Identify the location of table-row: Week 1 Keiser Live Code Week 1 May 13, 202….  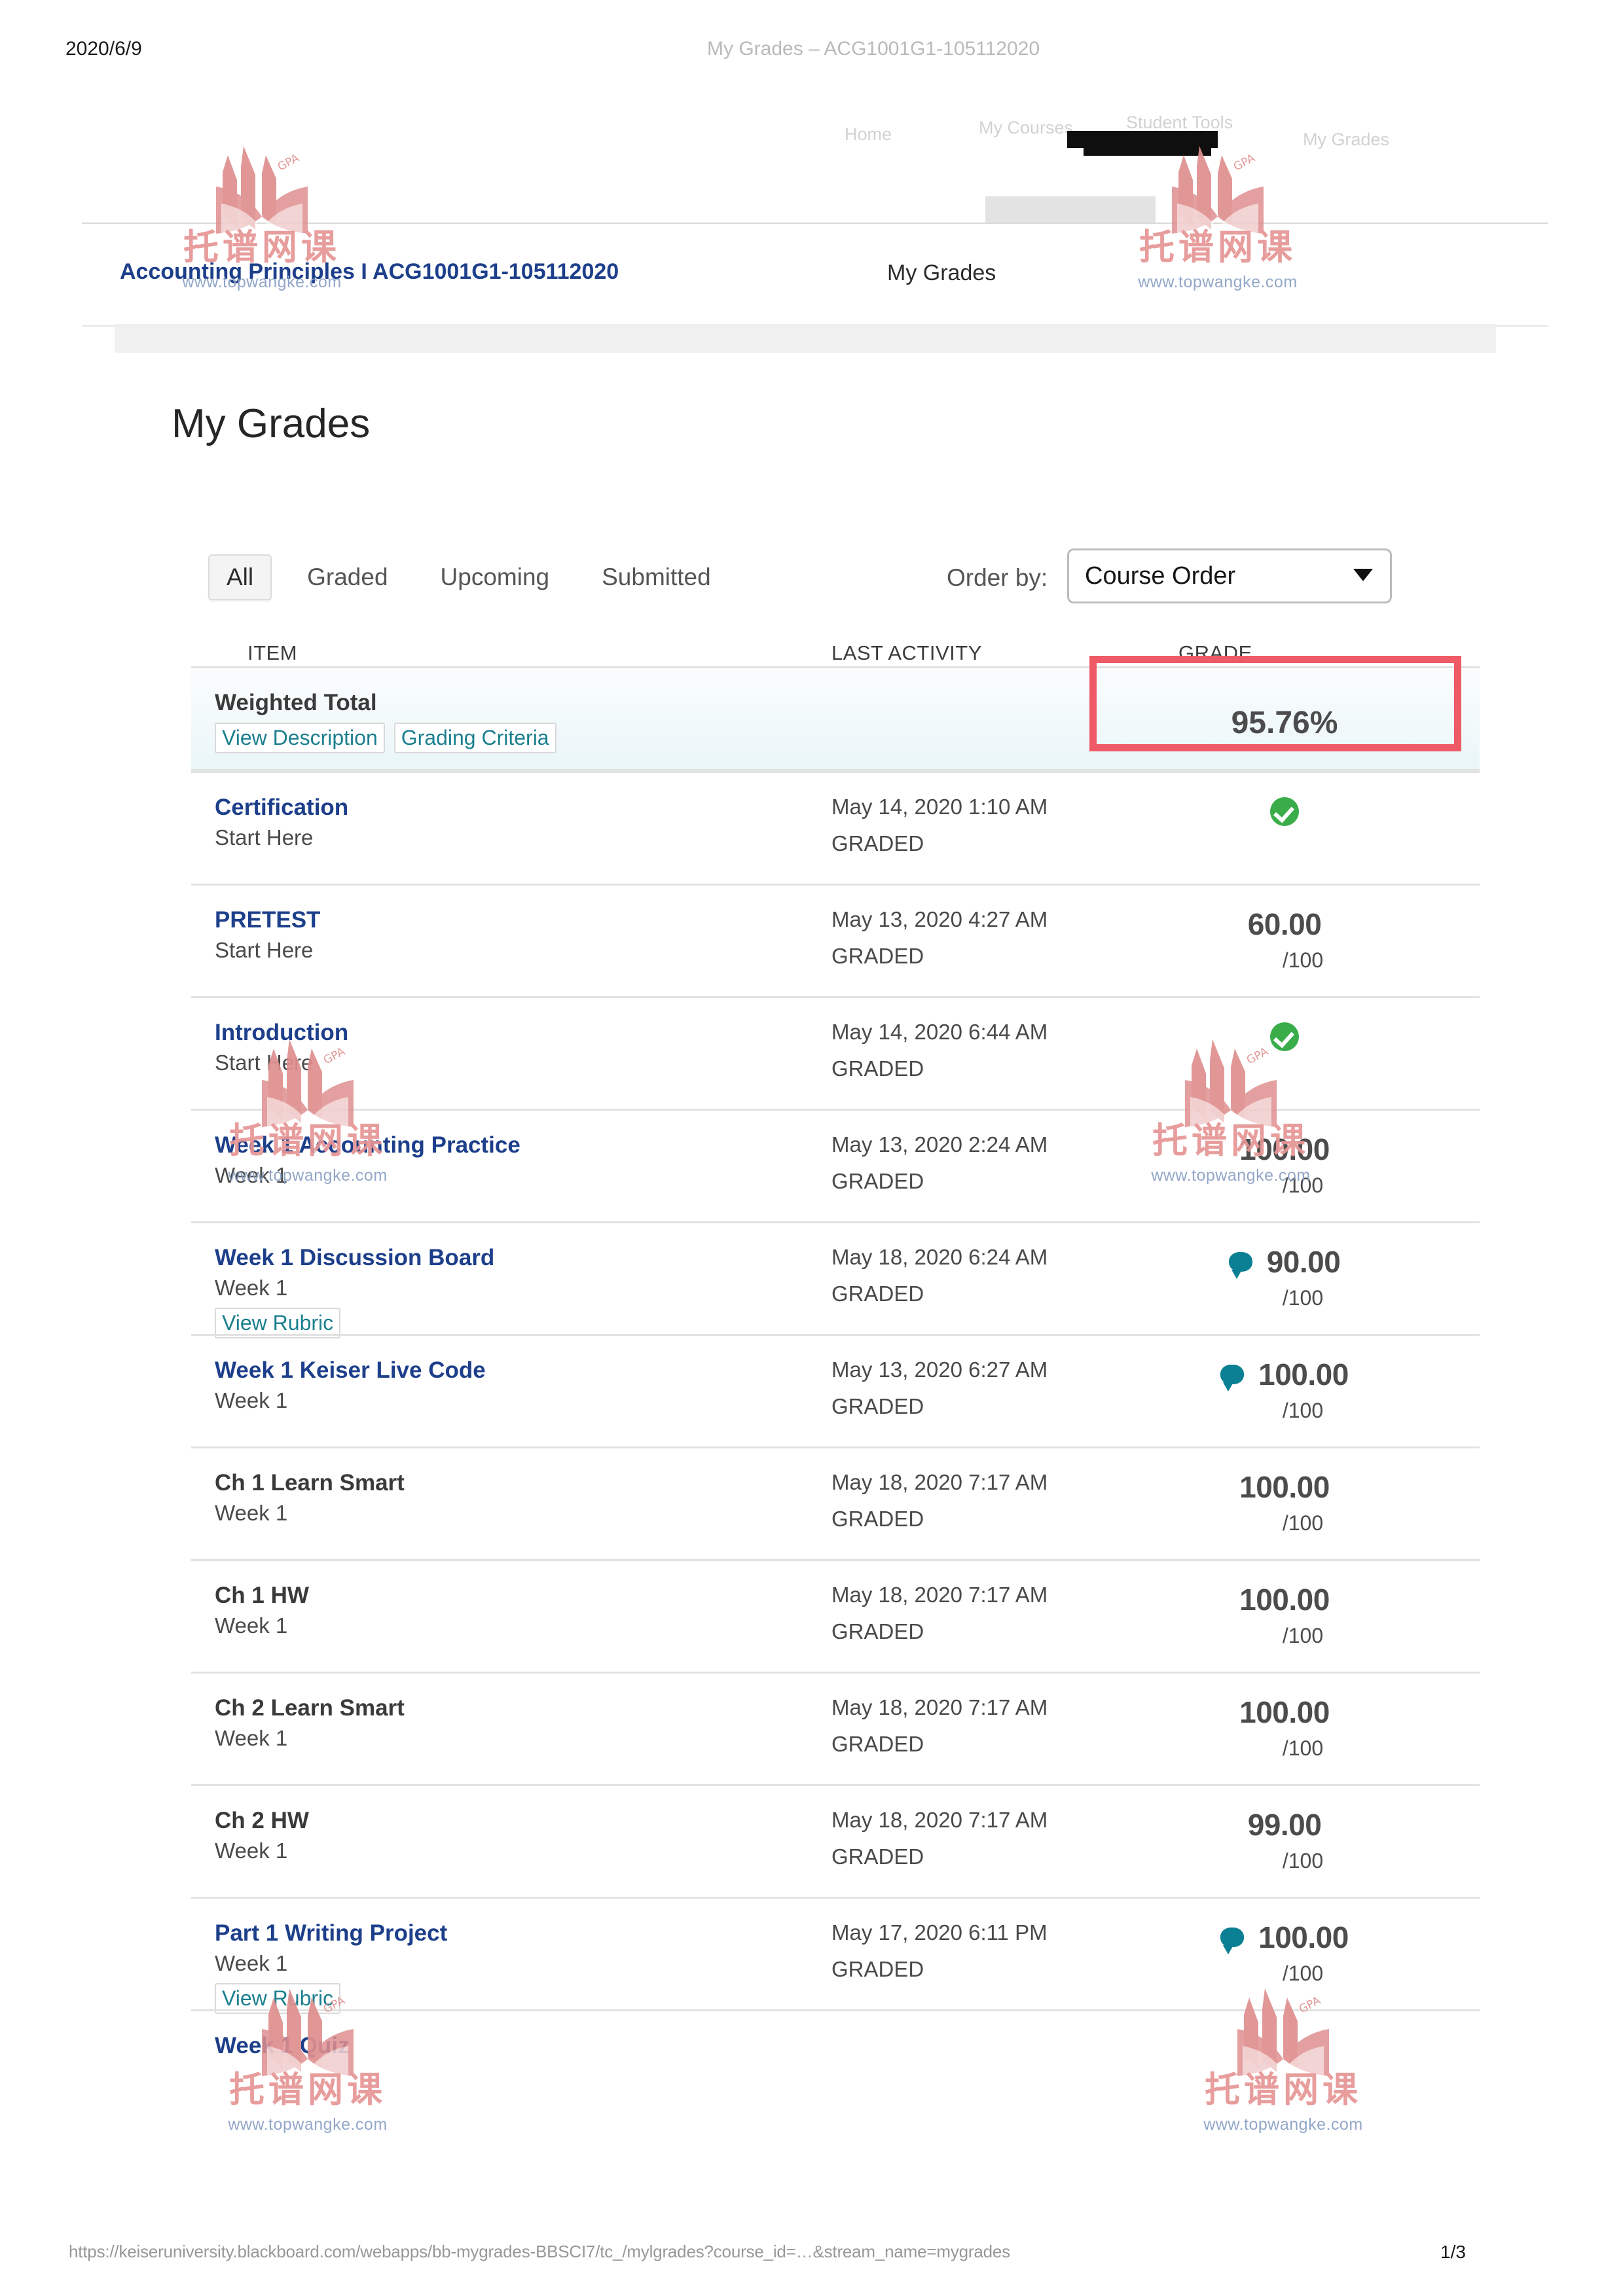
(835, 1390).